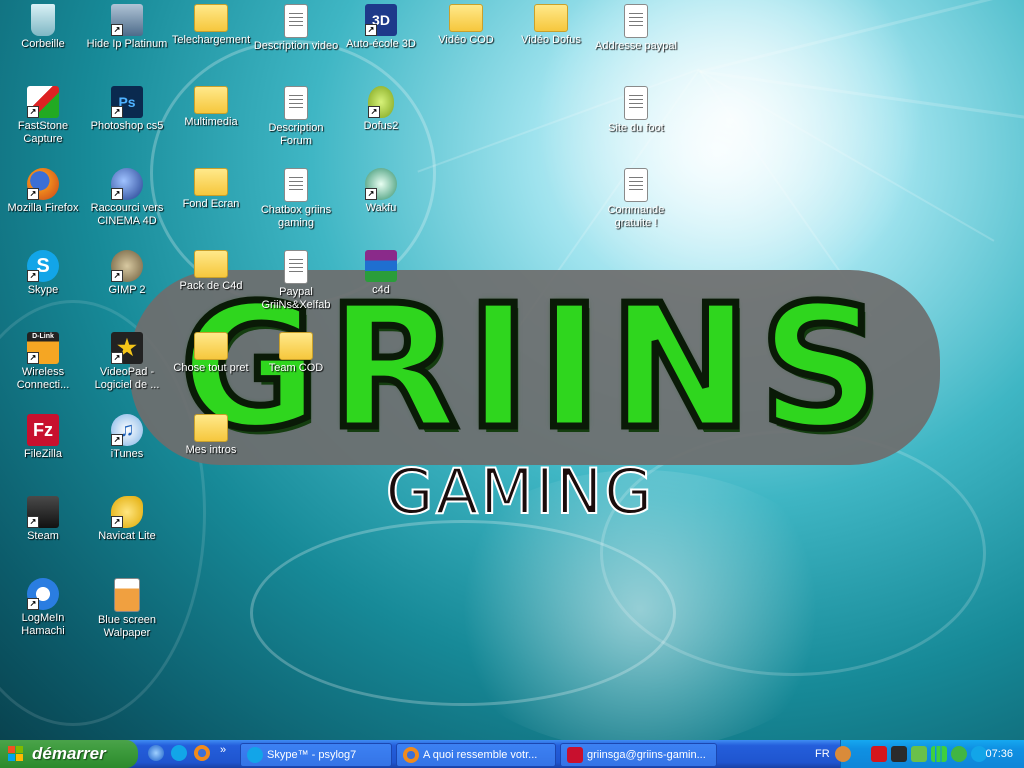 The height and width of the screenshot is (768, 1024). Describe the element at coordinates (127, 595) in the screenshot. I see `image-file-icon` at that location.